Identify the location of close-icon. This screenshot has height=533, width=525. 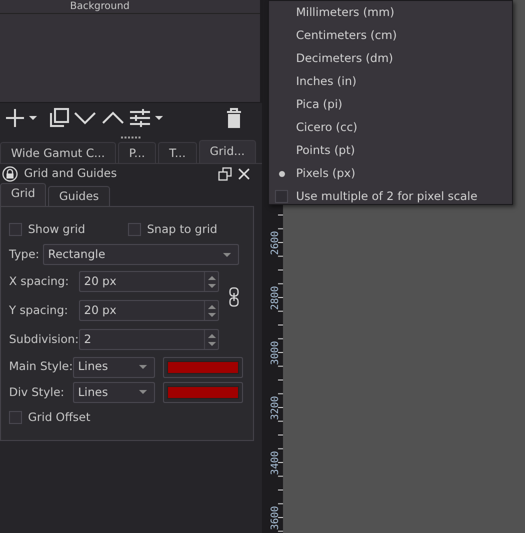
(244, 174).